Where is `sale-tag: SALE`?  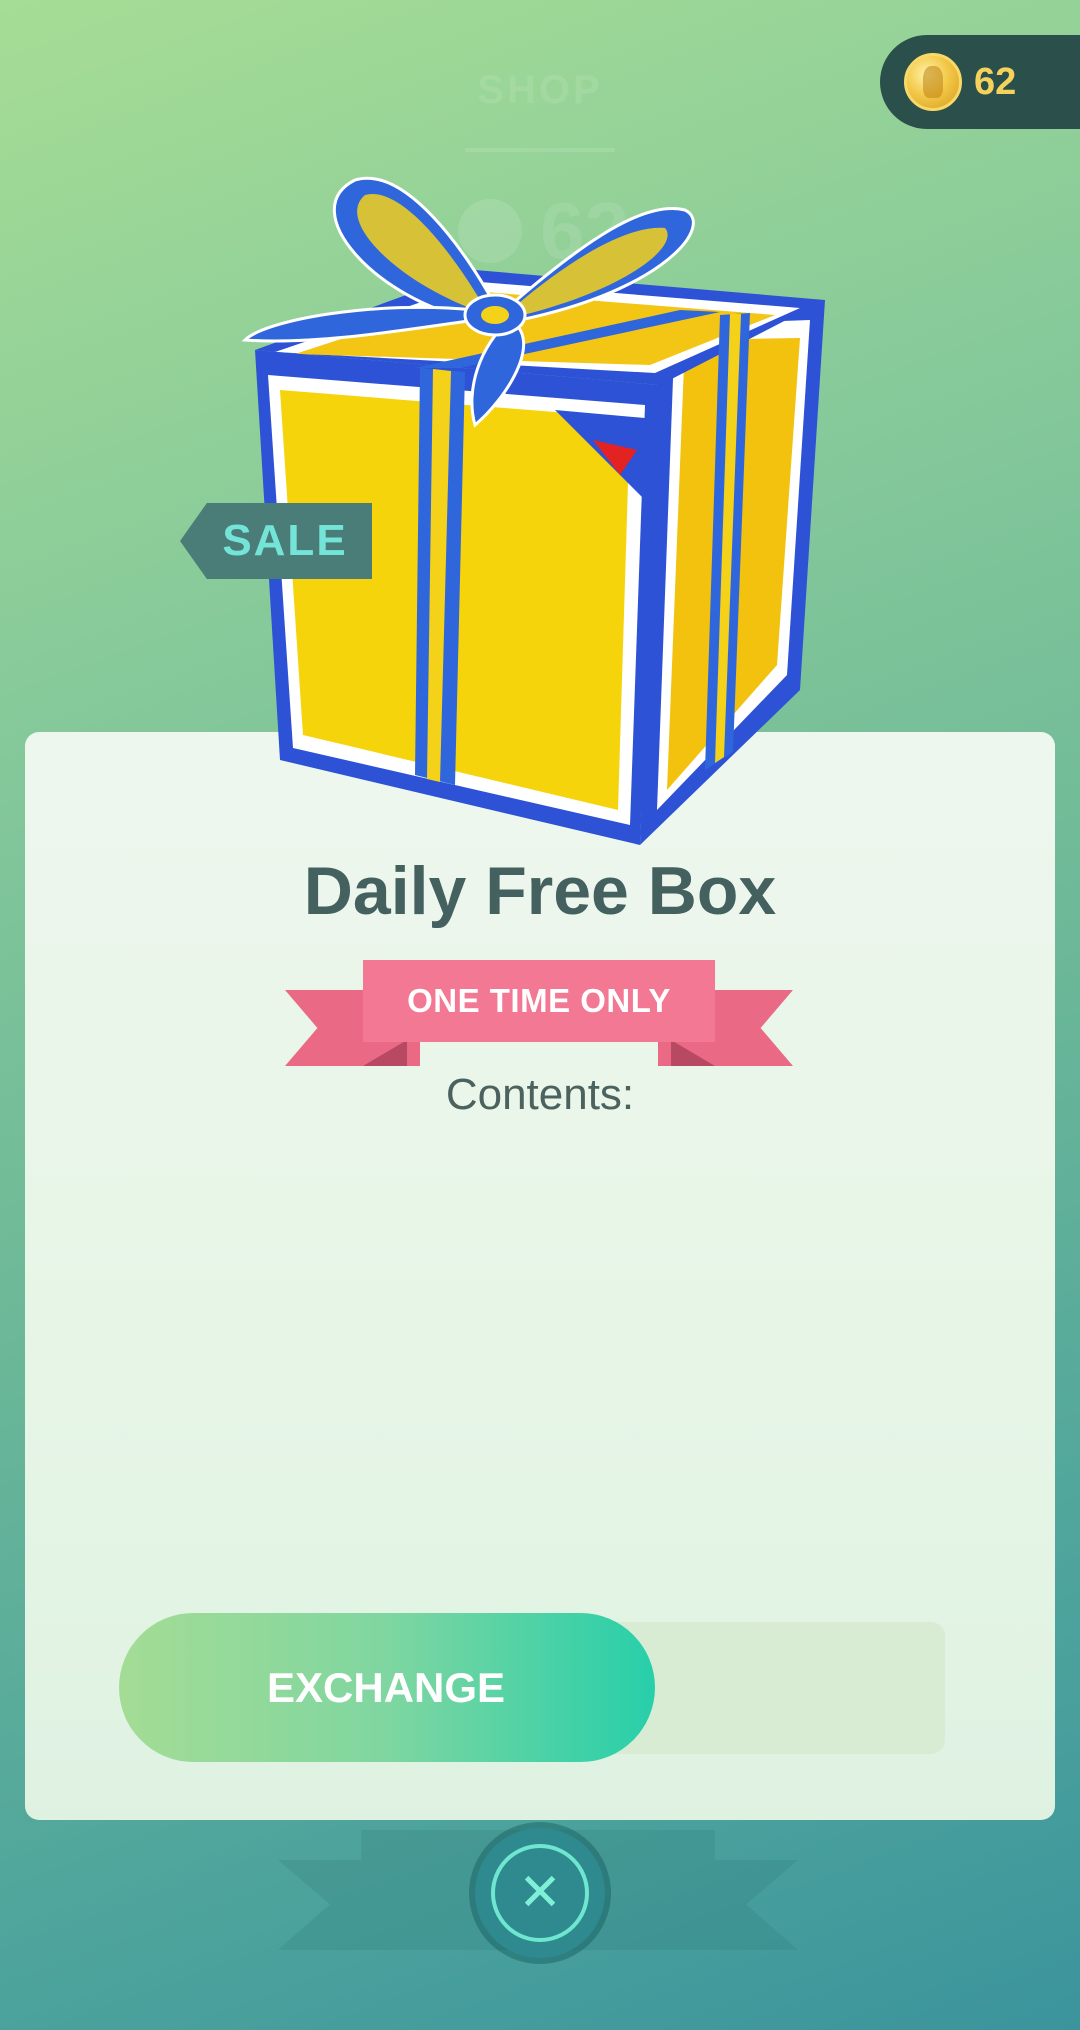
sale-tag: SALE is located at coordinates (276, 541).